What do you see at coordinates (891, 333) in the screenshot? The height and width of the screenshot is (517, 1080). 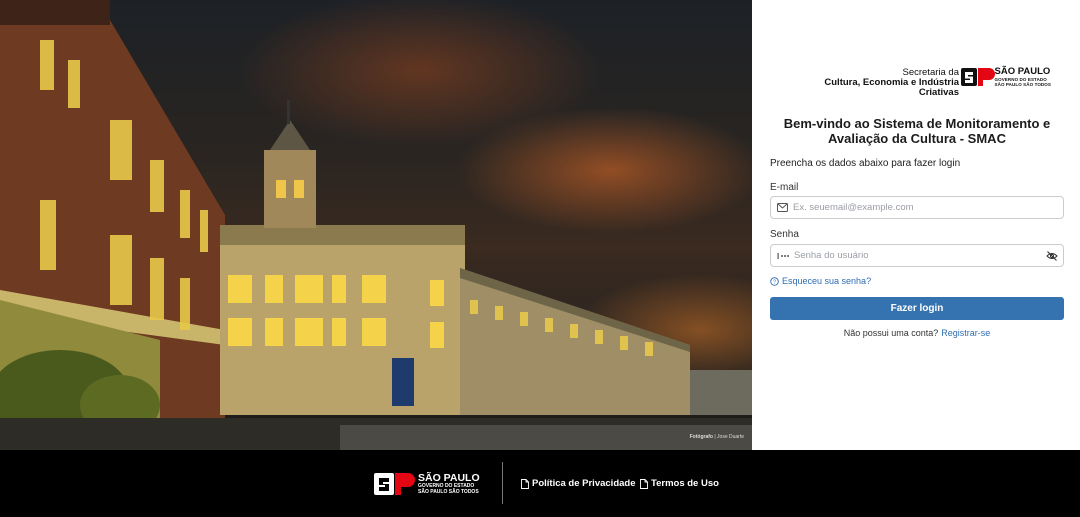 I see `no-account-text: Não possui uma conta?` at bounding box center [891, 333].